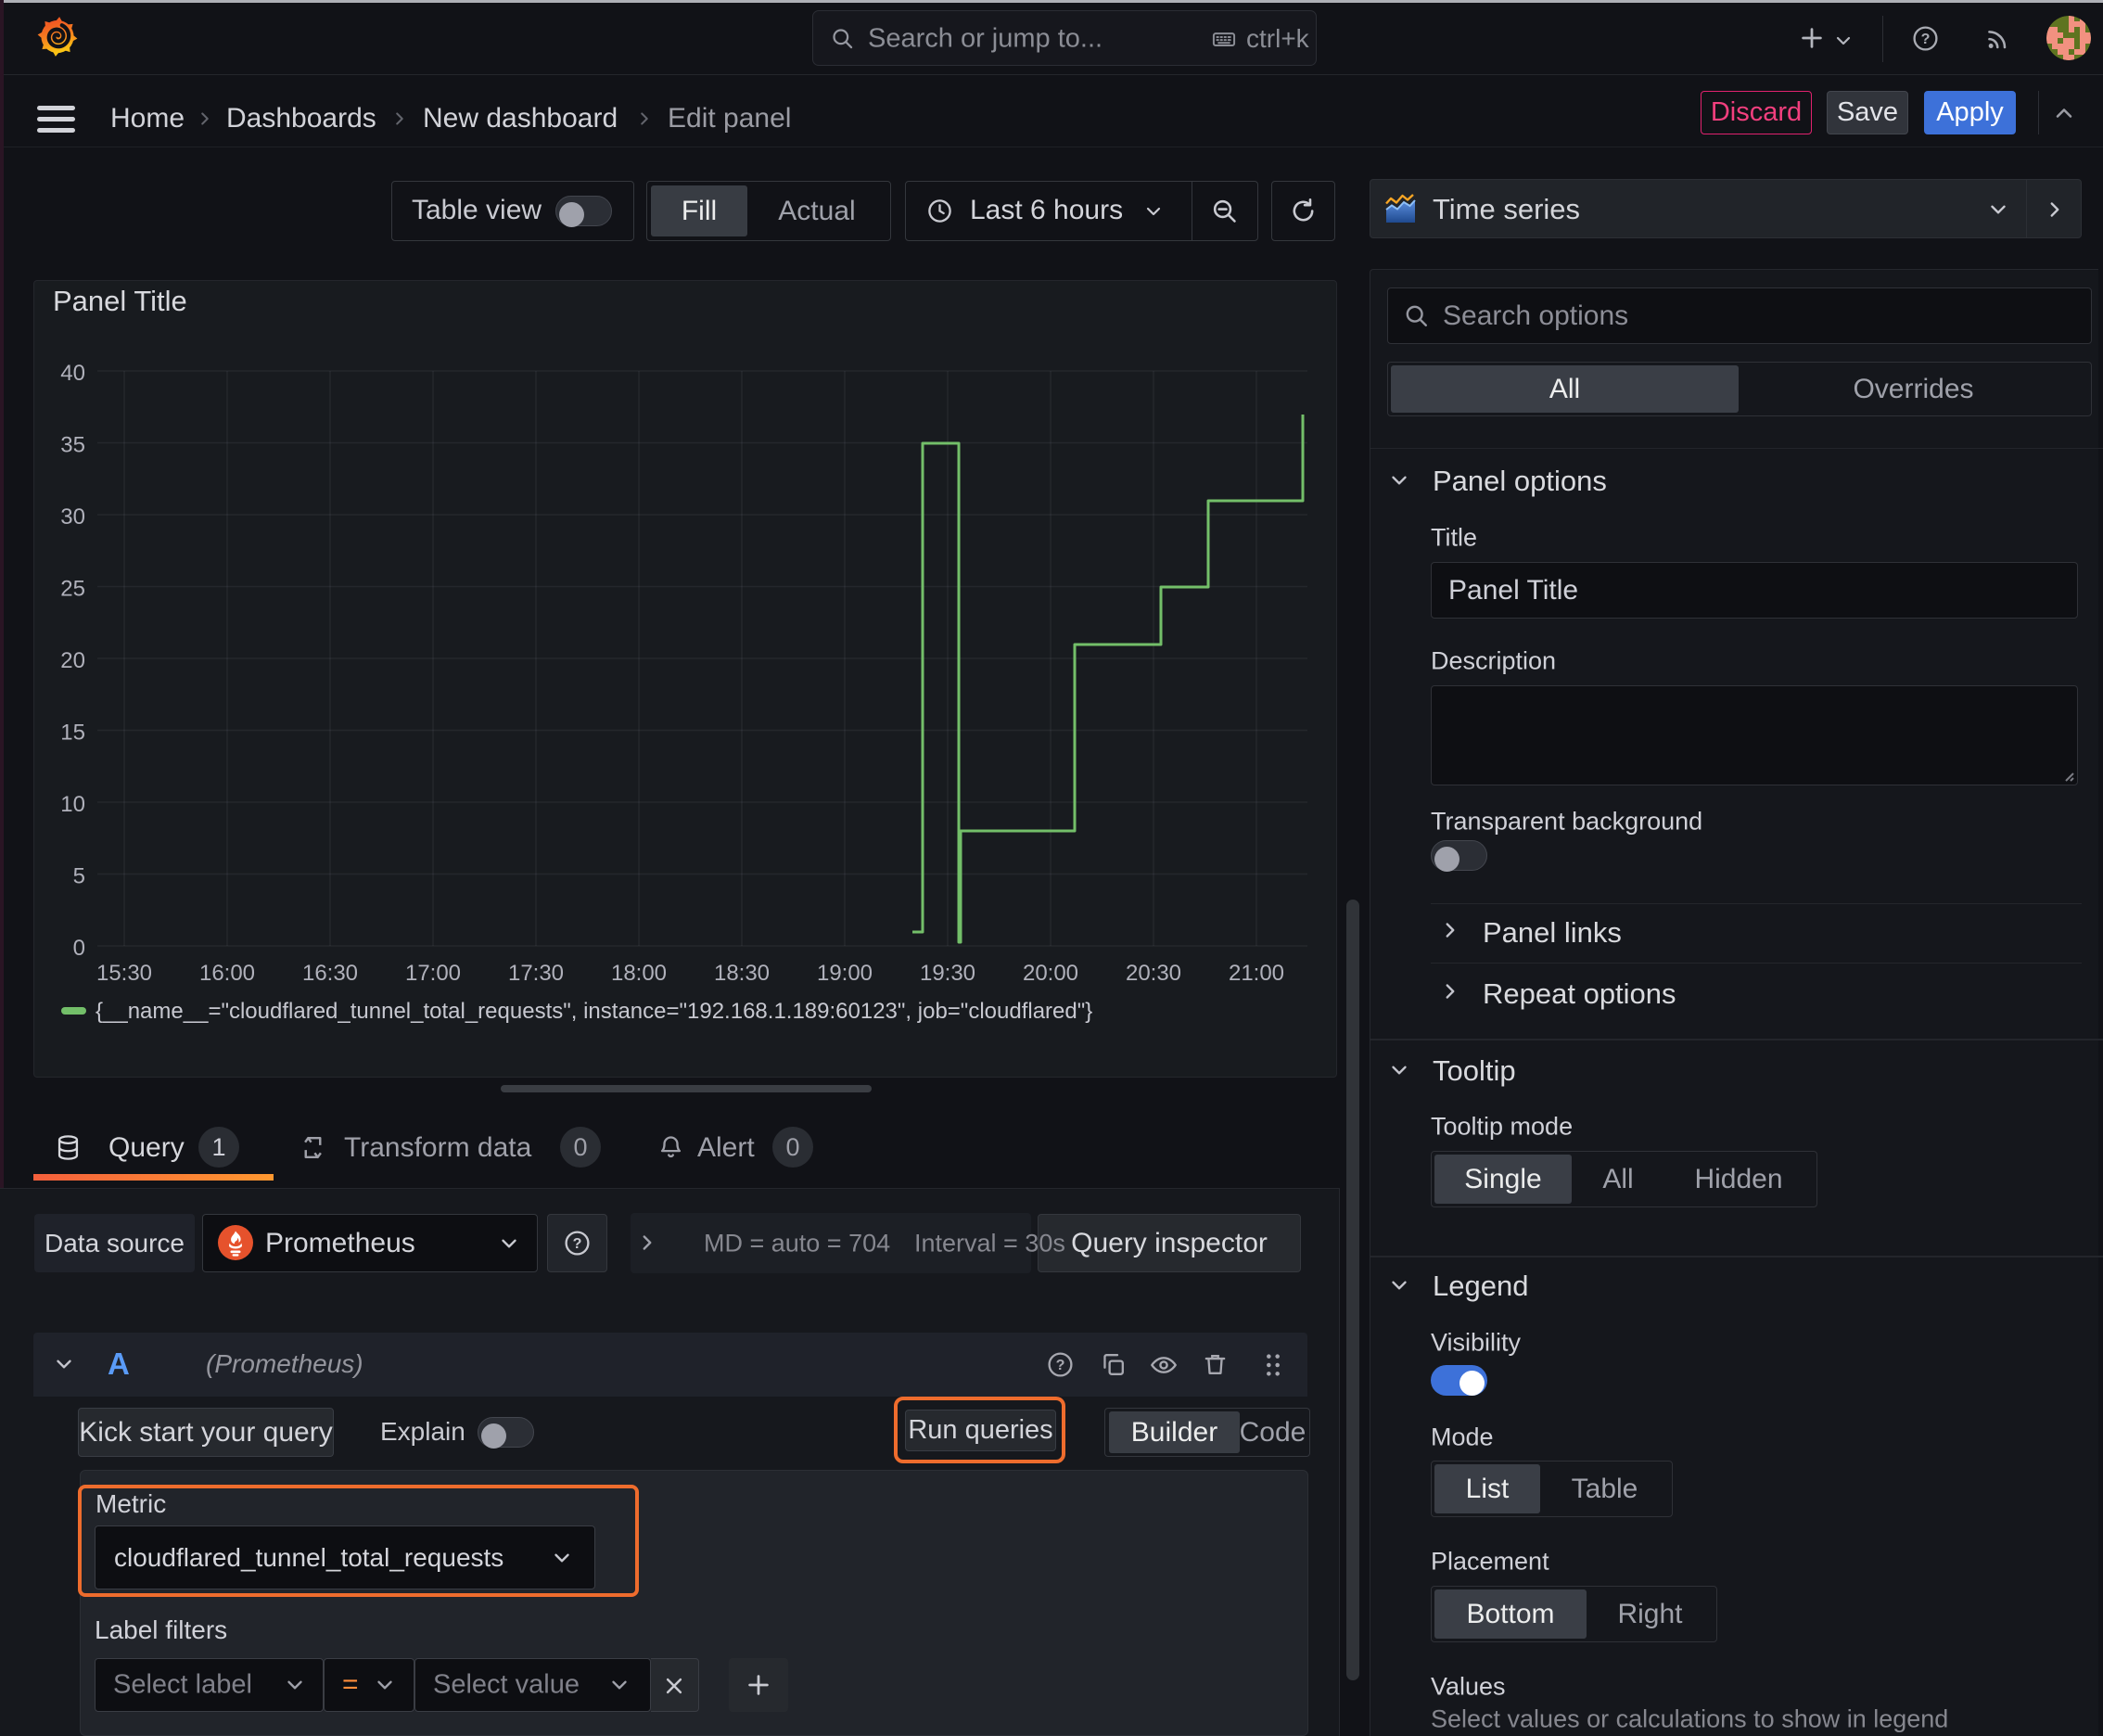 This screenshot has height=1736, width=2103. Describe the element at coordinates (433, 973) in the screenshot. I see `svg-text: 17:00` at that location.